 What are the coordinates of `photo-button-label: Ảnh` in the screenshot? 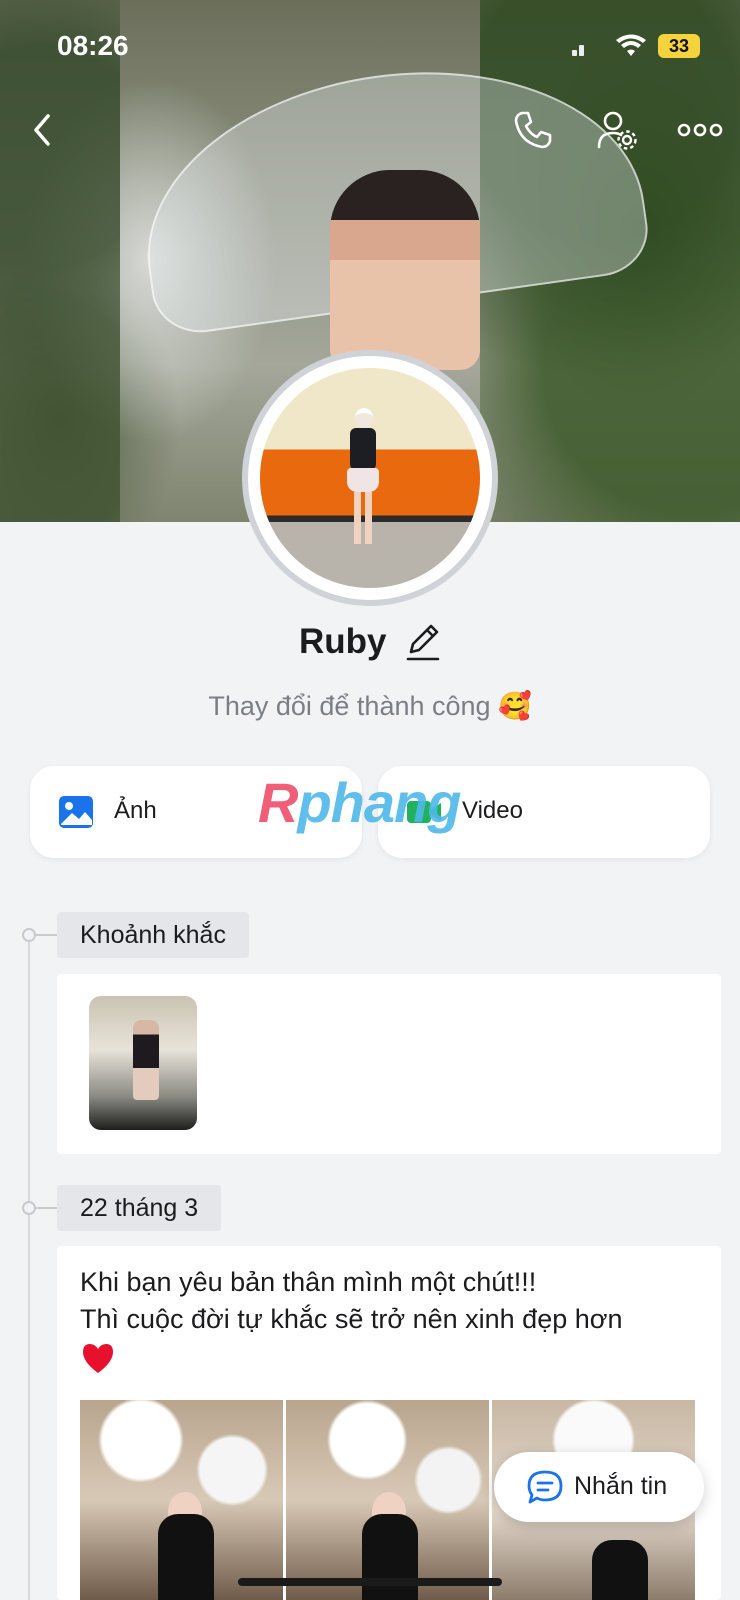 It's located at (135, 810).